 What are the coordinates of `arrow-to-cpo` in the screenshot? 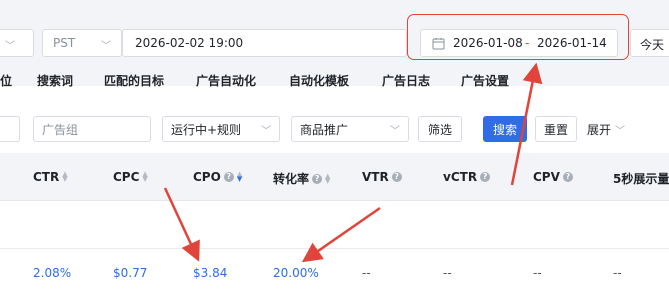 It's located at (181, 224).